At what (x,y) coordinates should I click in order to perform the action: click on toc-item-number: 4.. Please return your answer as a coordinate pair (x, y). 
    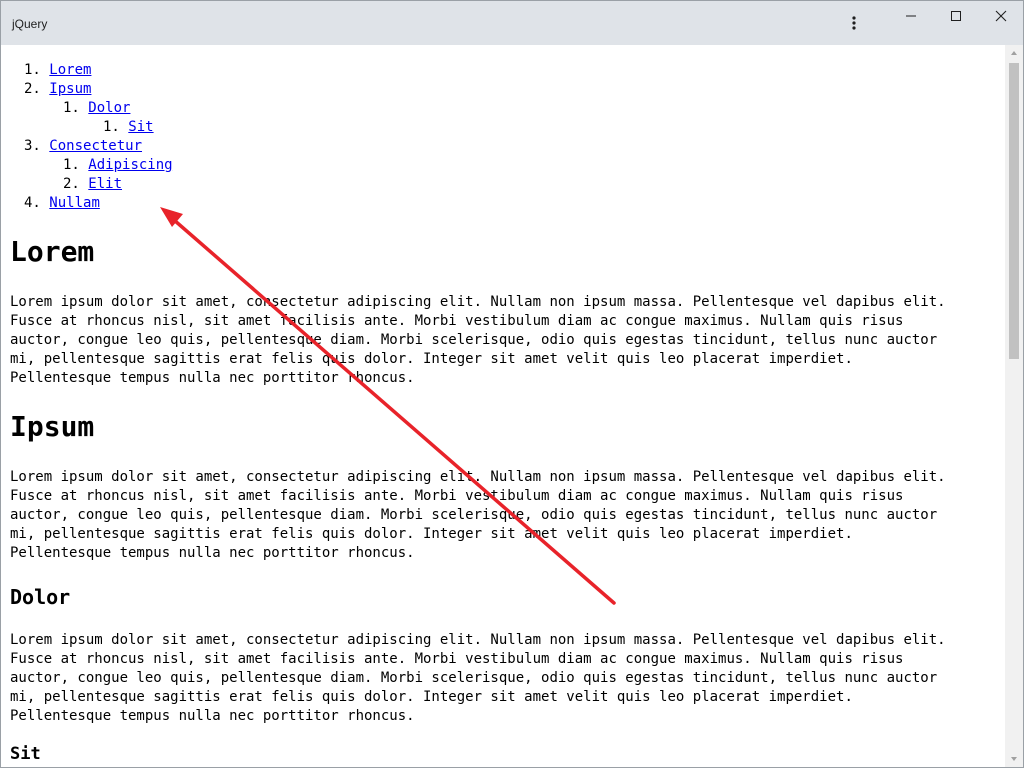
    Looking at the image, I should click on (32, 203).